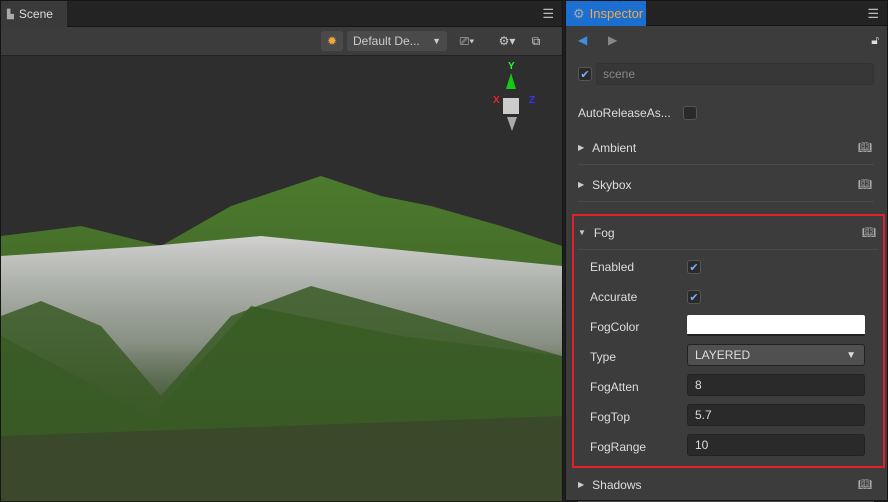 This screenshot has height=502, width=888. I want to click on collapse-icon: ▼, so click(582, 232).